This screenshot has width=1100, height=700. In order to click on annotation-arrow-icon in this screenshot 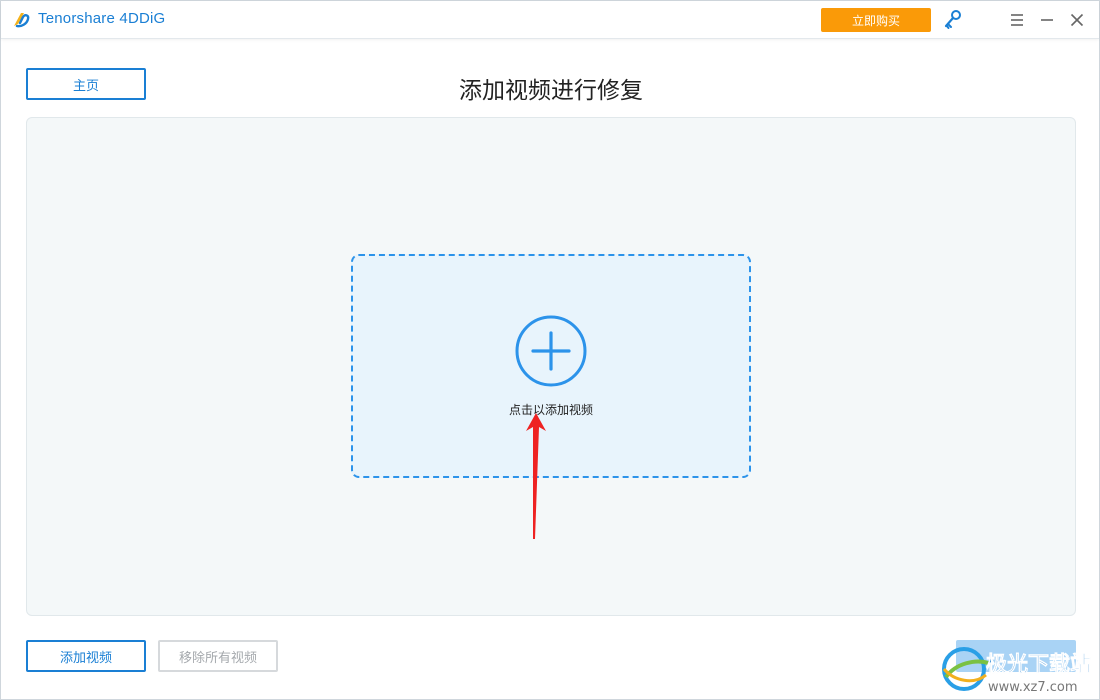, I will do `click(536, 476)`.